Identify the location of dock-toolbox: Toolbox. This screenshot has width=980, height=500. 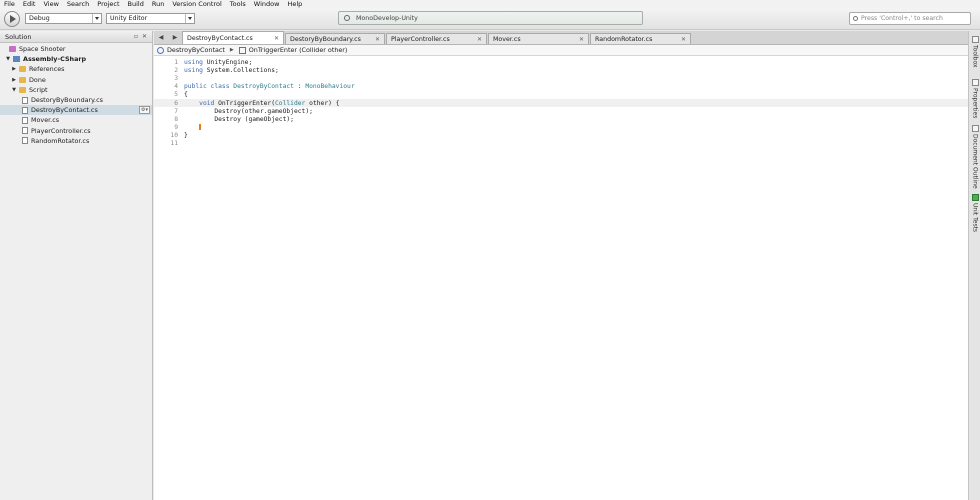
(974, 52).